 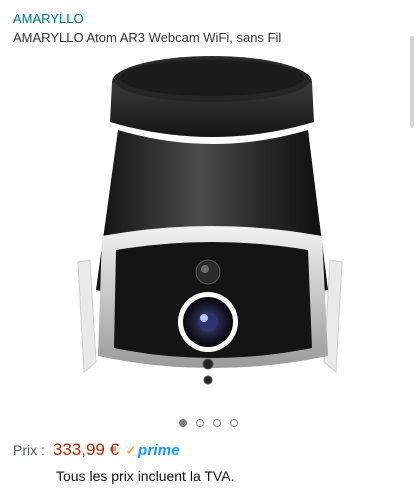 I want to click on prime-badge: ✓ prime, so click(x=152, y=450).